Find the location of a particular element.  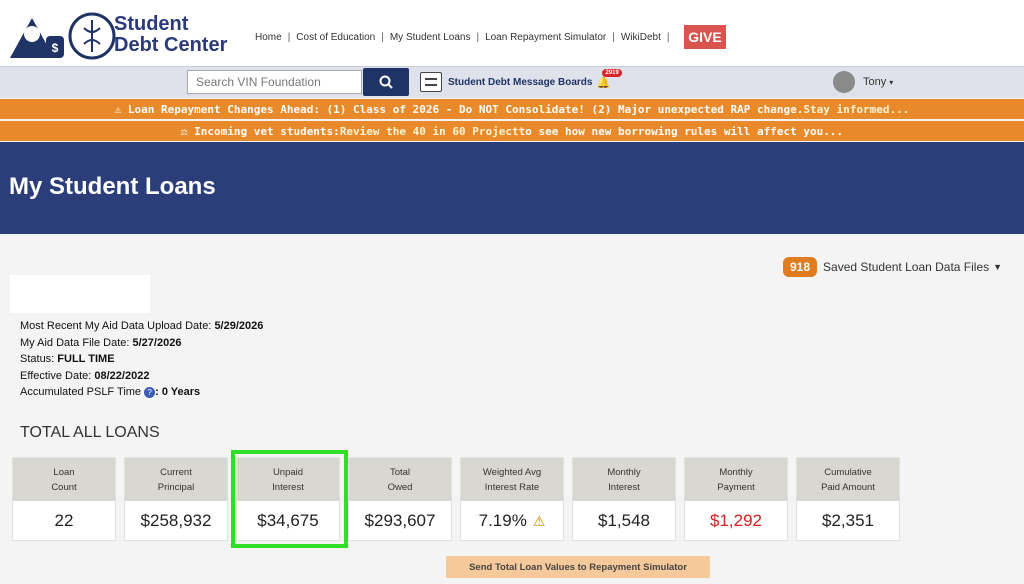

card-header: Monthly Payment is located at coordinates (736, 479).